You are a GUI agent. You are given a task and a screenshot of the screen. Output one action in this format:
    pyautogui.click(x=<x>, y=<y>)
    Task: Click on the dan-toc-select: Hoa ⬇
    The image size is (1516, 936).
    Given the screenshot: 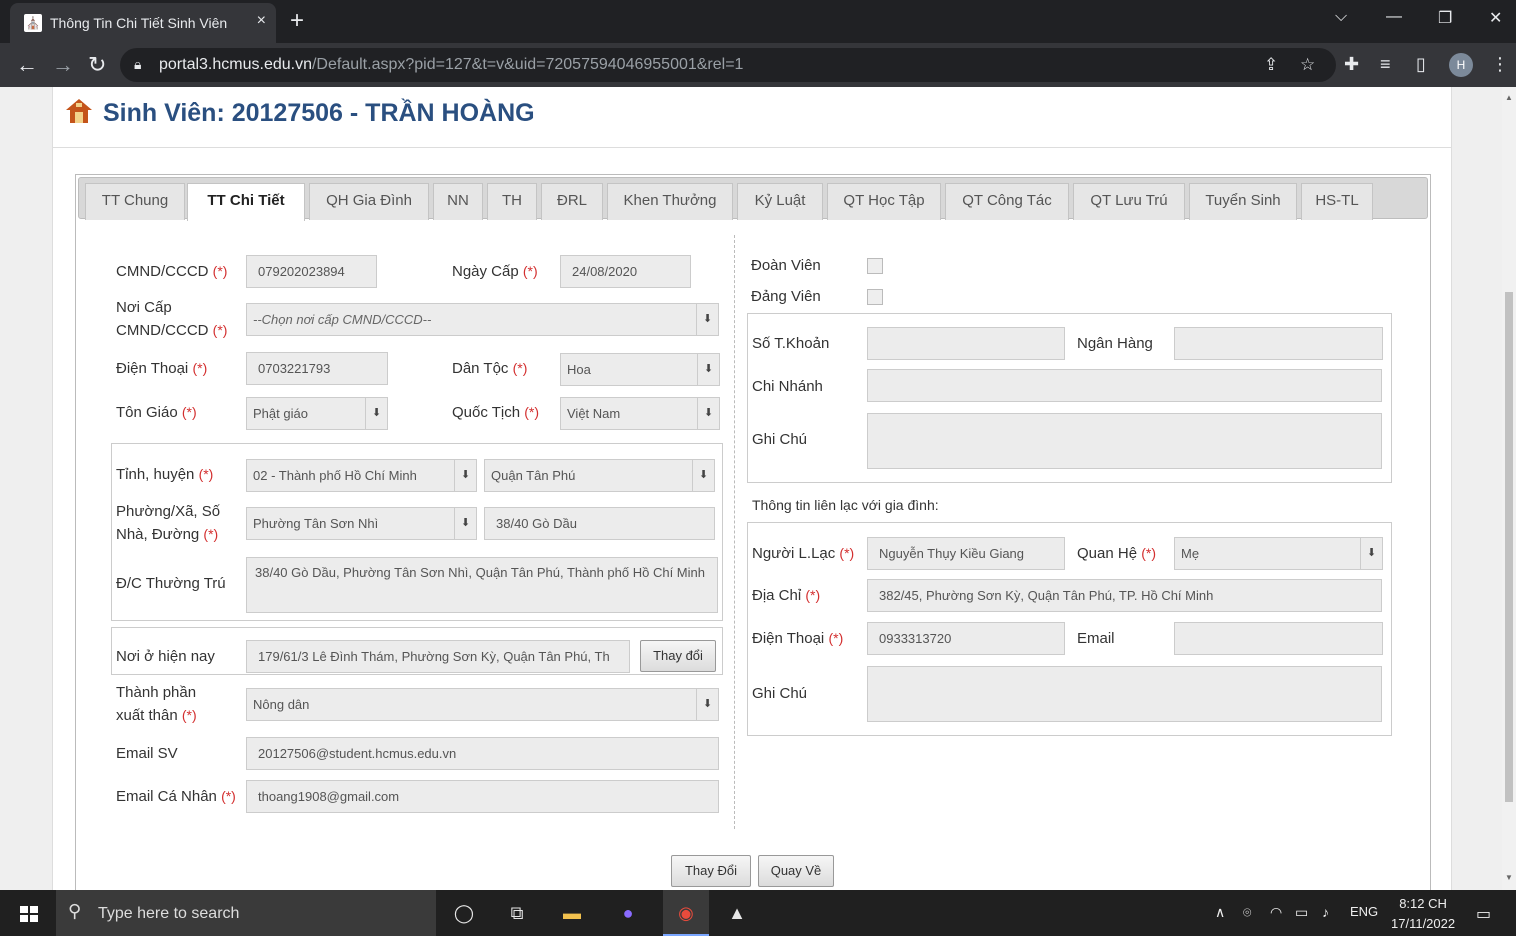 What is the action you would take?
    pyautogui.click(x=640, y=369)
    